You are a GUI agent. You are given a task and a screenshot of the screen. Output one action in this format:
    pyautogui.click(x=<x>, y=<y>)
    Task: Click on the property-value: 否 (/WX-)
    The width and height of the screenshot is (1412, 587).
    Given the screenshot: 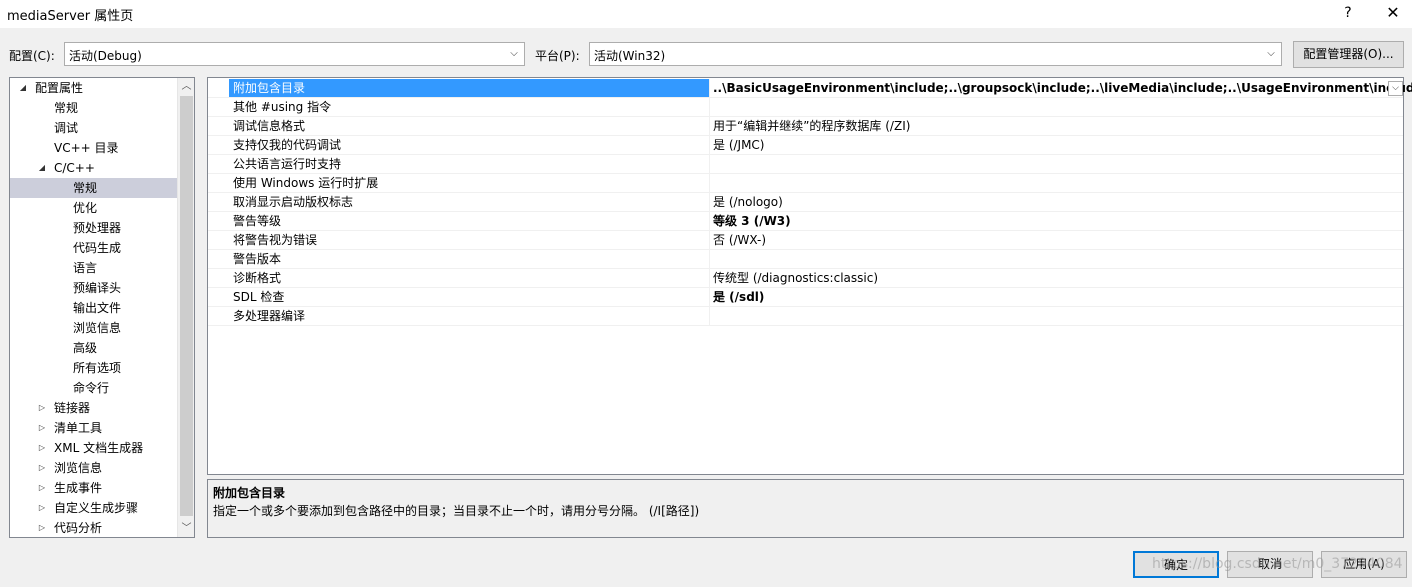 What is the action you would take?
    pyautogui.click(x=740, y=240)
    